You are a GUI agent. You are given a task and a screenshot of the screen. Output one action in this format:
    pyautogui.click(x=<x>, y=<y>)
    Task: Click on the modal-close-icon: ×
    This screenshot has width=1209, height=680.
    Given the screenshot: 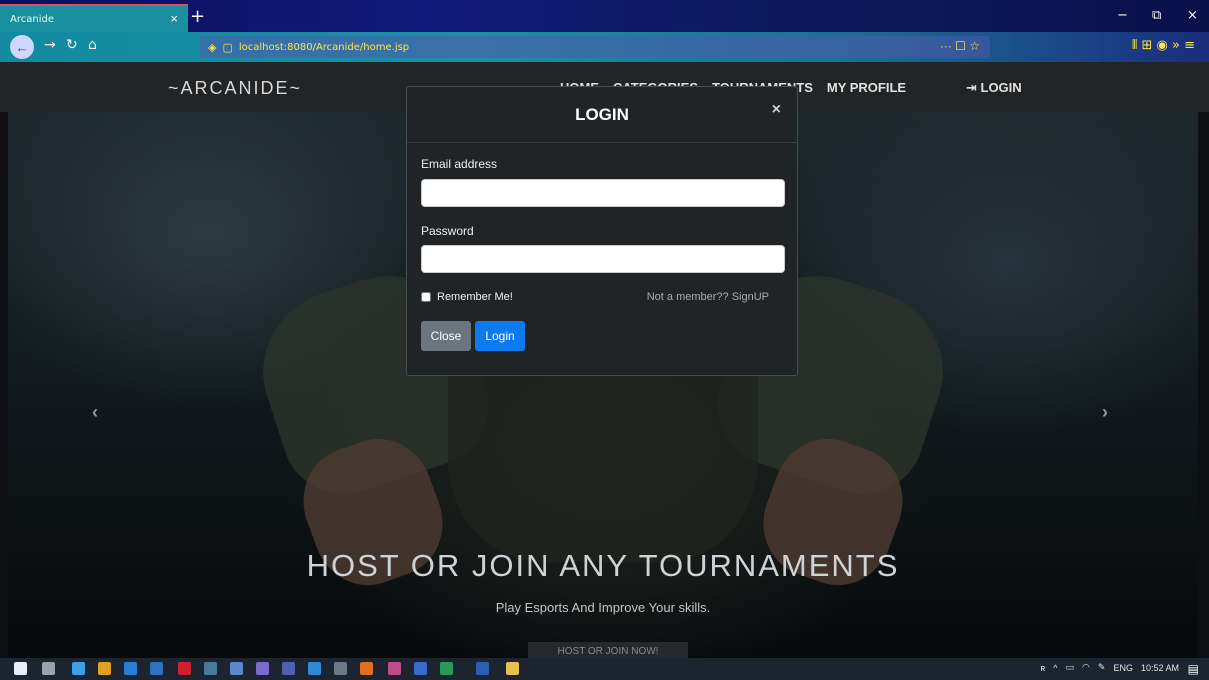 What is the action you would take?
    pyautogui.click(x=776, y=110)
    